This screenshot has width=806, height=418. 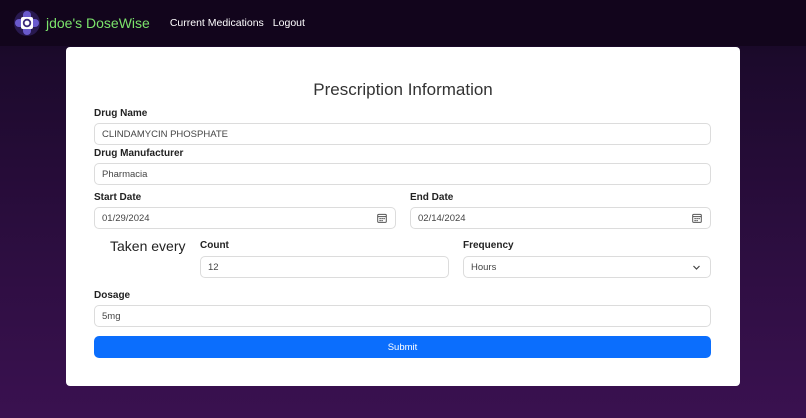 I want to click on frequency-label: Frequency, so click(x=488, y=245).